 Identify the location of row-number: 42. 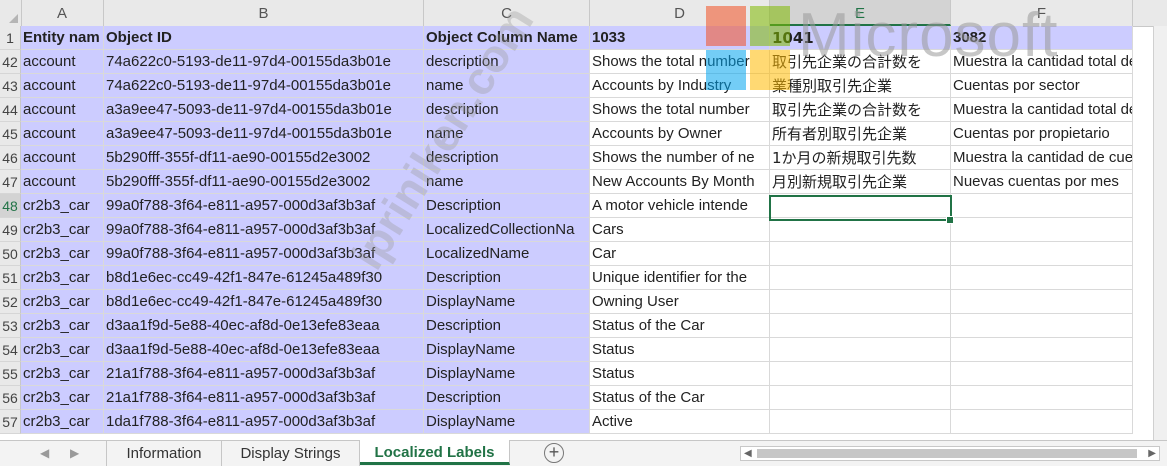
(10, 62).